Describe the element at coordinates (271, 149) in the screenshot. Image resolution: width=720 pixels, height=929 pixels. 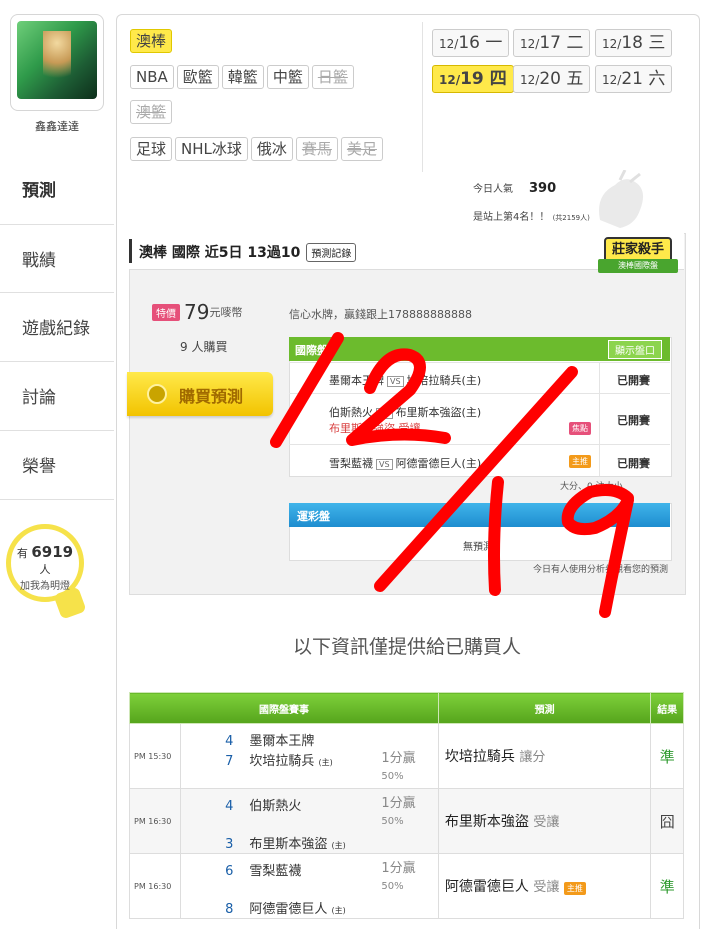
I see `league-tag-russia-hockey: 俄冰` at that location.